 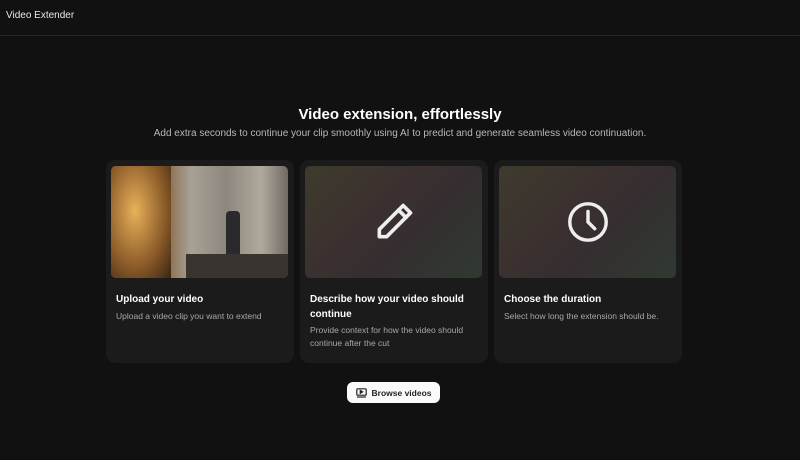 I want to click on hero-title: Video extension, effortlessly, so click(x=400, y=114).